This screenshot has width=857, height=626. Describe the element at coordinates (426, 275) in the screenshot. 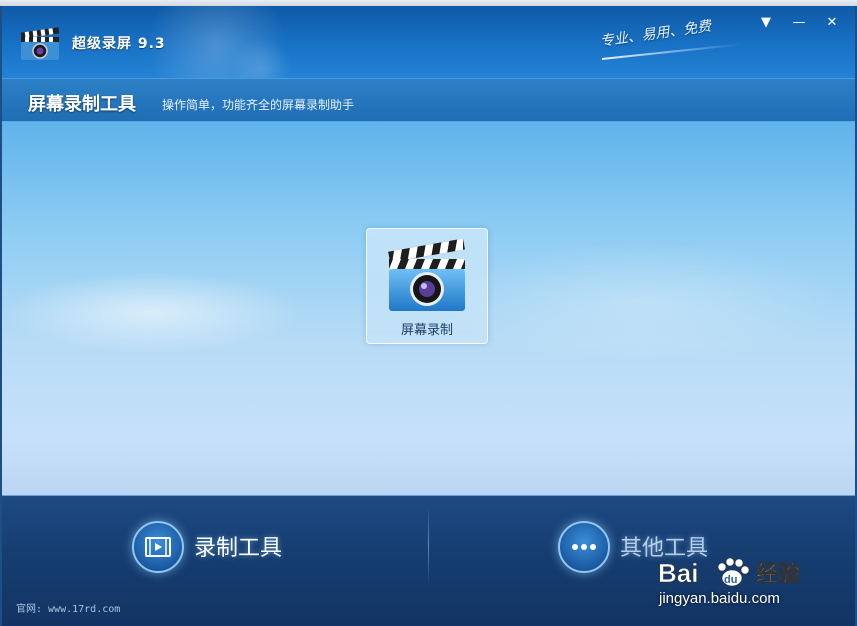

I see `clapperboard-camera-icon` at that location.